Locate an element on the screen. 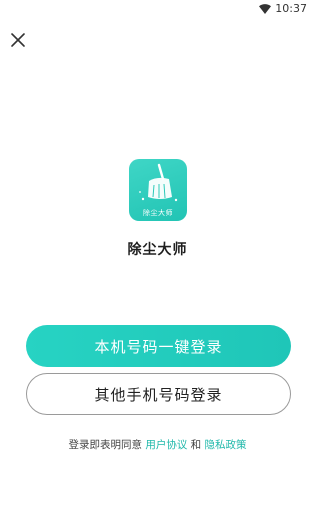  agreement-prefix: 登录即表明同意 is located at coordinates (105, 445).